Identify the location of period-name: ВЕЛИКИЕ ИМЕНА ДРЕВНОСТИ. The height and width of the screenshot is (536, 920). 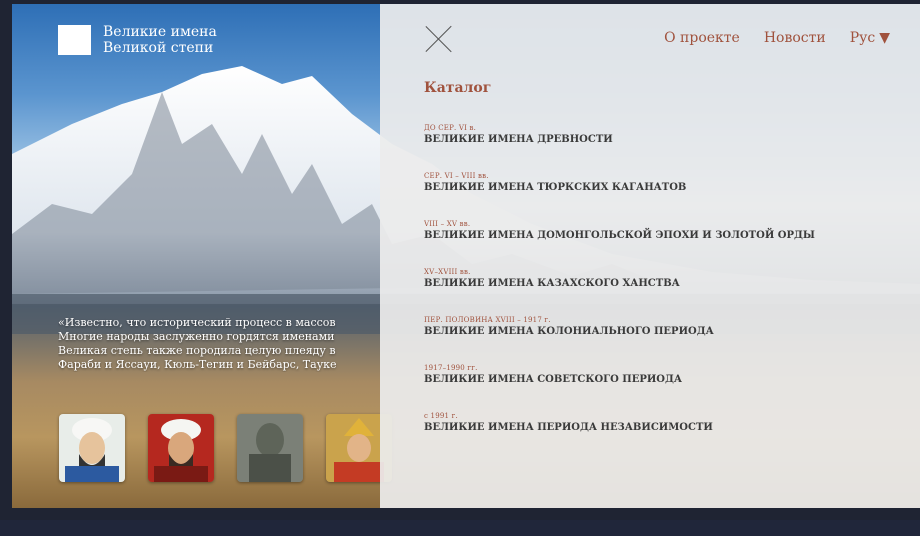
(518, 139).